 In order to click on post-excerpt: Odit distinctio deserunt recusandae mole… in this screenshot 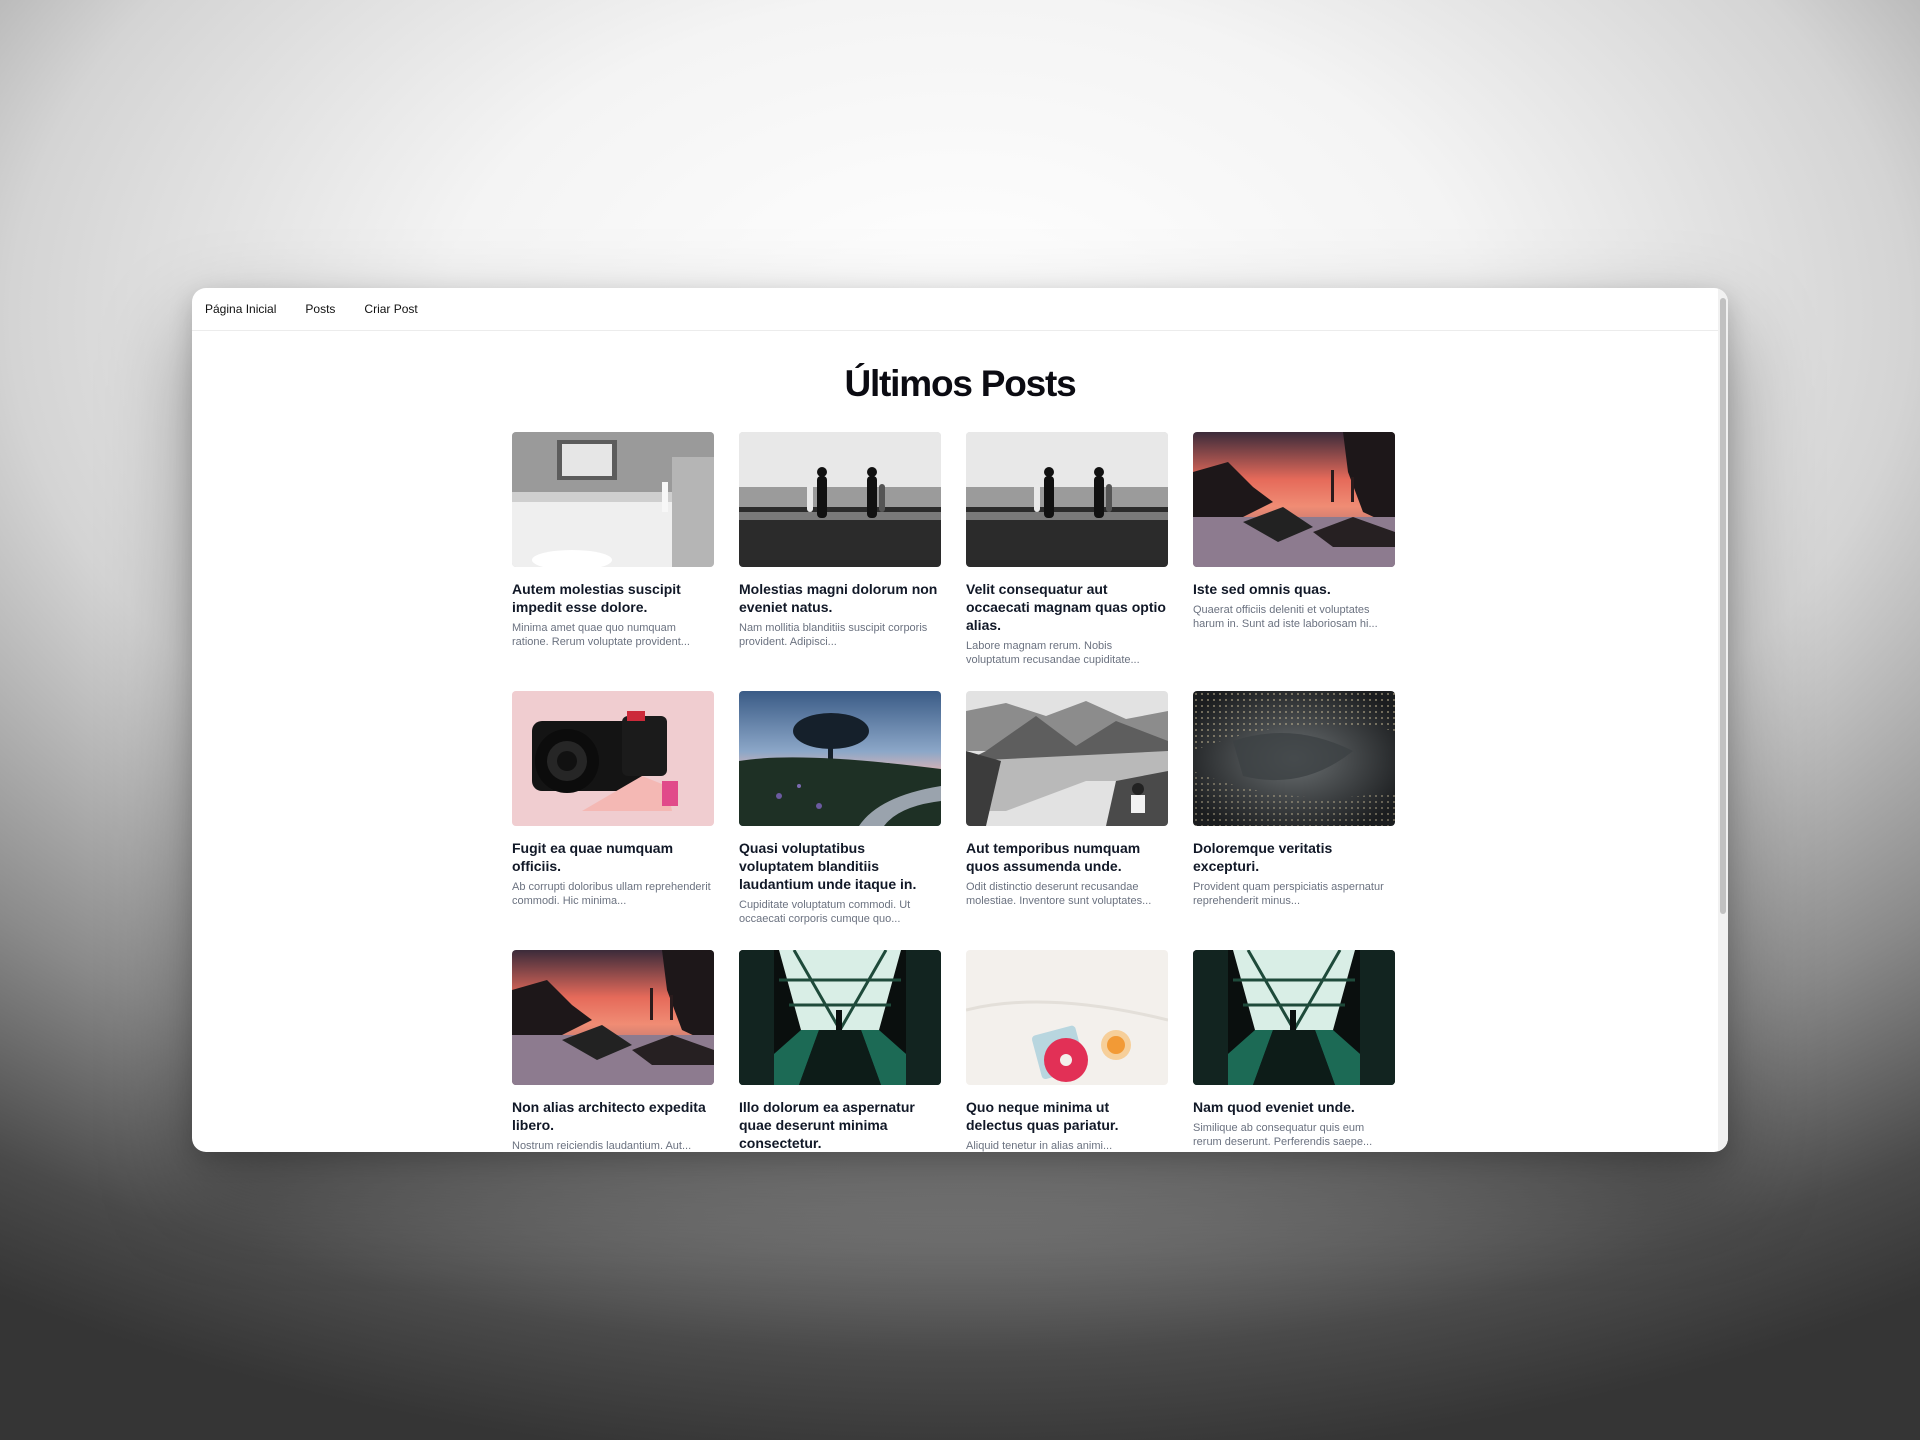, I will do `click(1059, 894)`.